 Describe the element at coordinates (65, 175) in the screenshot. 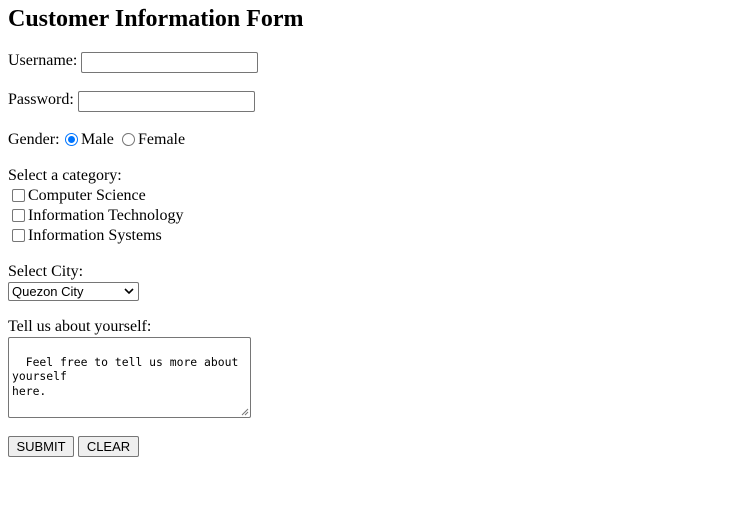

I see `category-label: Select a category:` at that location.